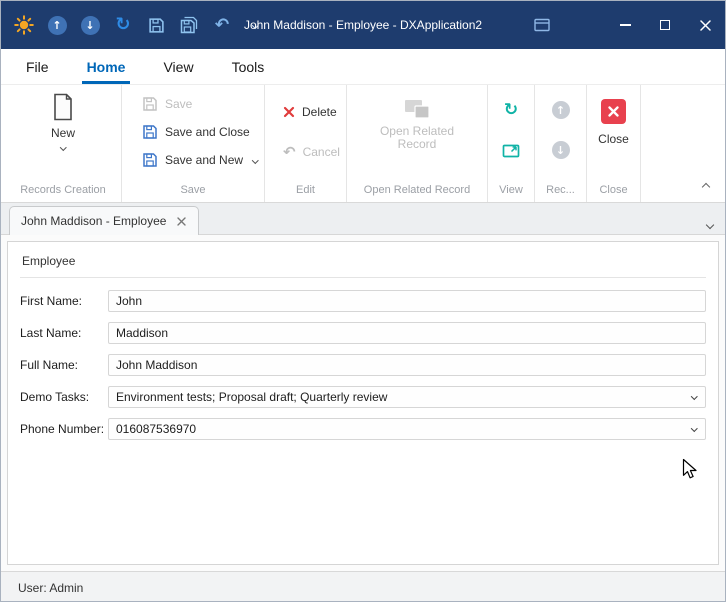 This screenshot has width=726, height=602. I want to click on demo-tasks-input, so click(407, 397).